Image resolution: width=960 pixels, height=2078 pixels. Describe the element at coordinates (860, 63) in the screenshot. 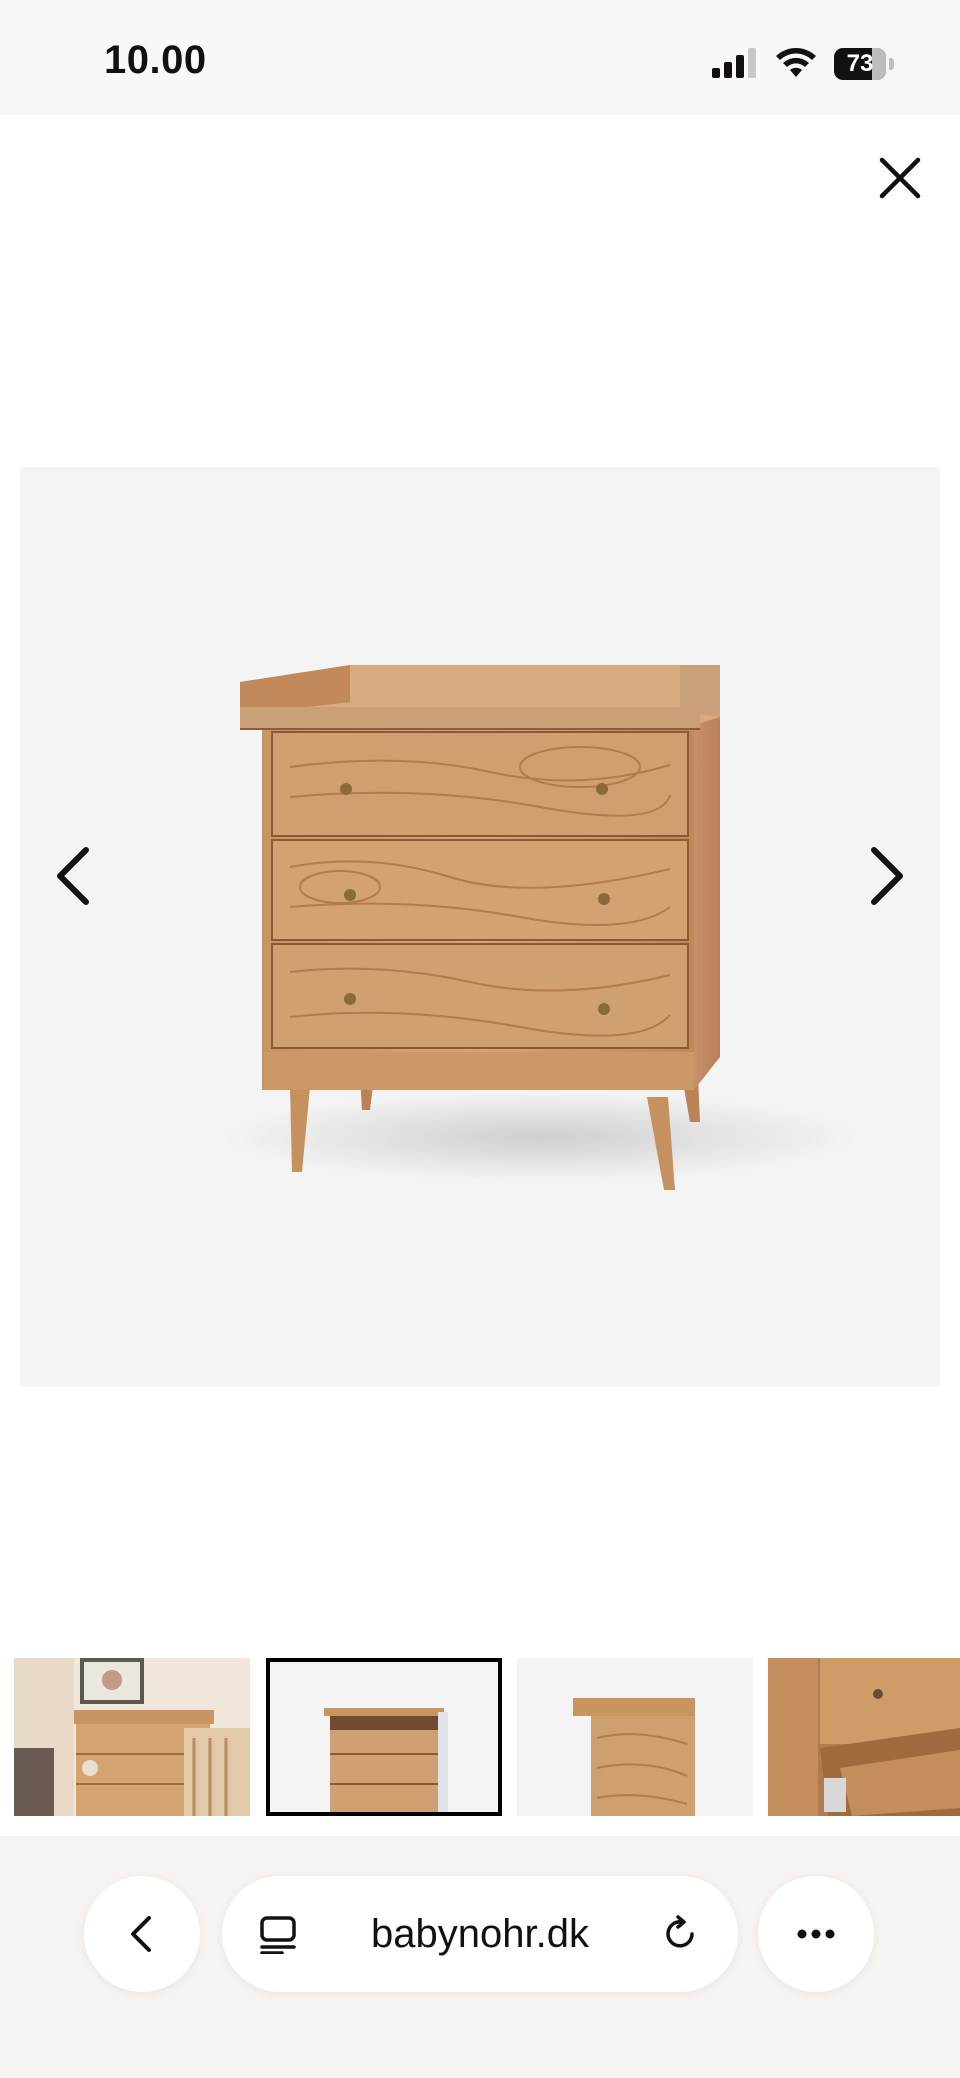

I see `battery-percentage: 73` at that location.